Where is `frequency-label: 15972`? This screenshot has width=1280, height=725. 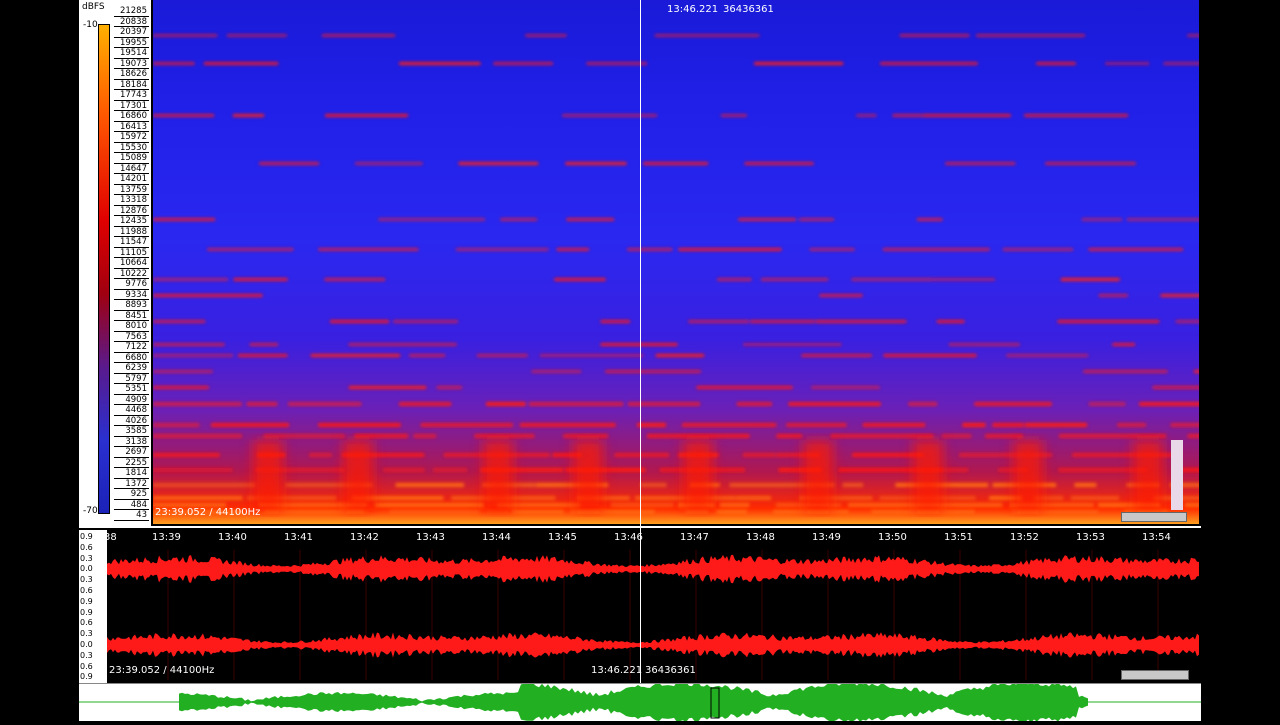 frequency-label: 15972 is located at coordinates (131, 137).